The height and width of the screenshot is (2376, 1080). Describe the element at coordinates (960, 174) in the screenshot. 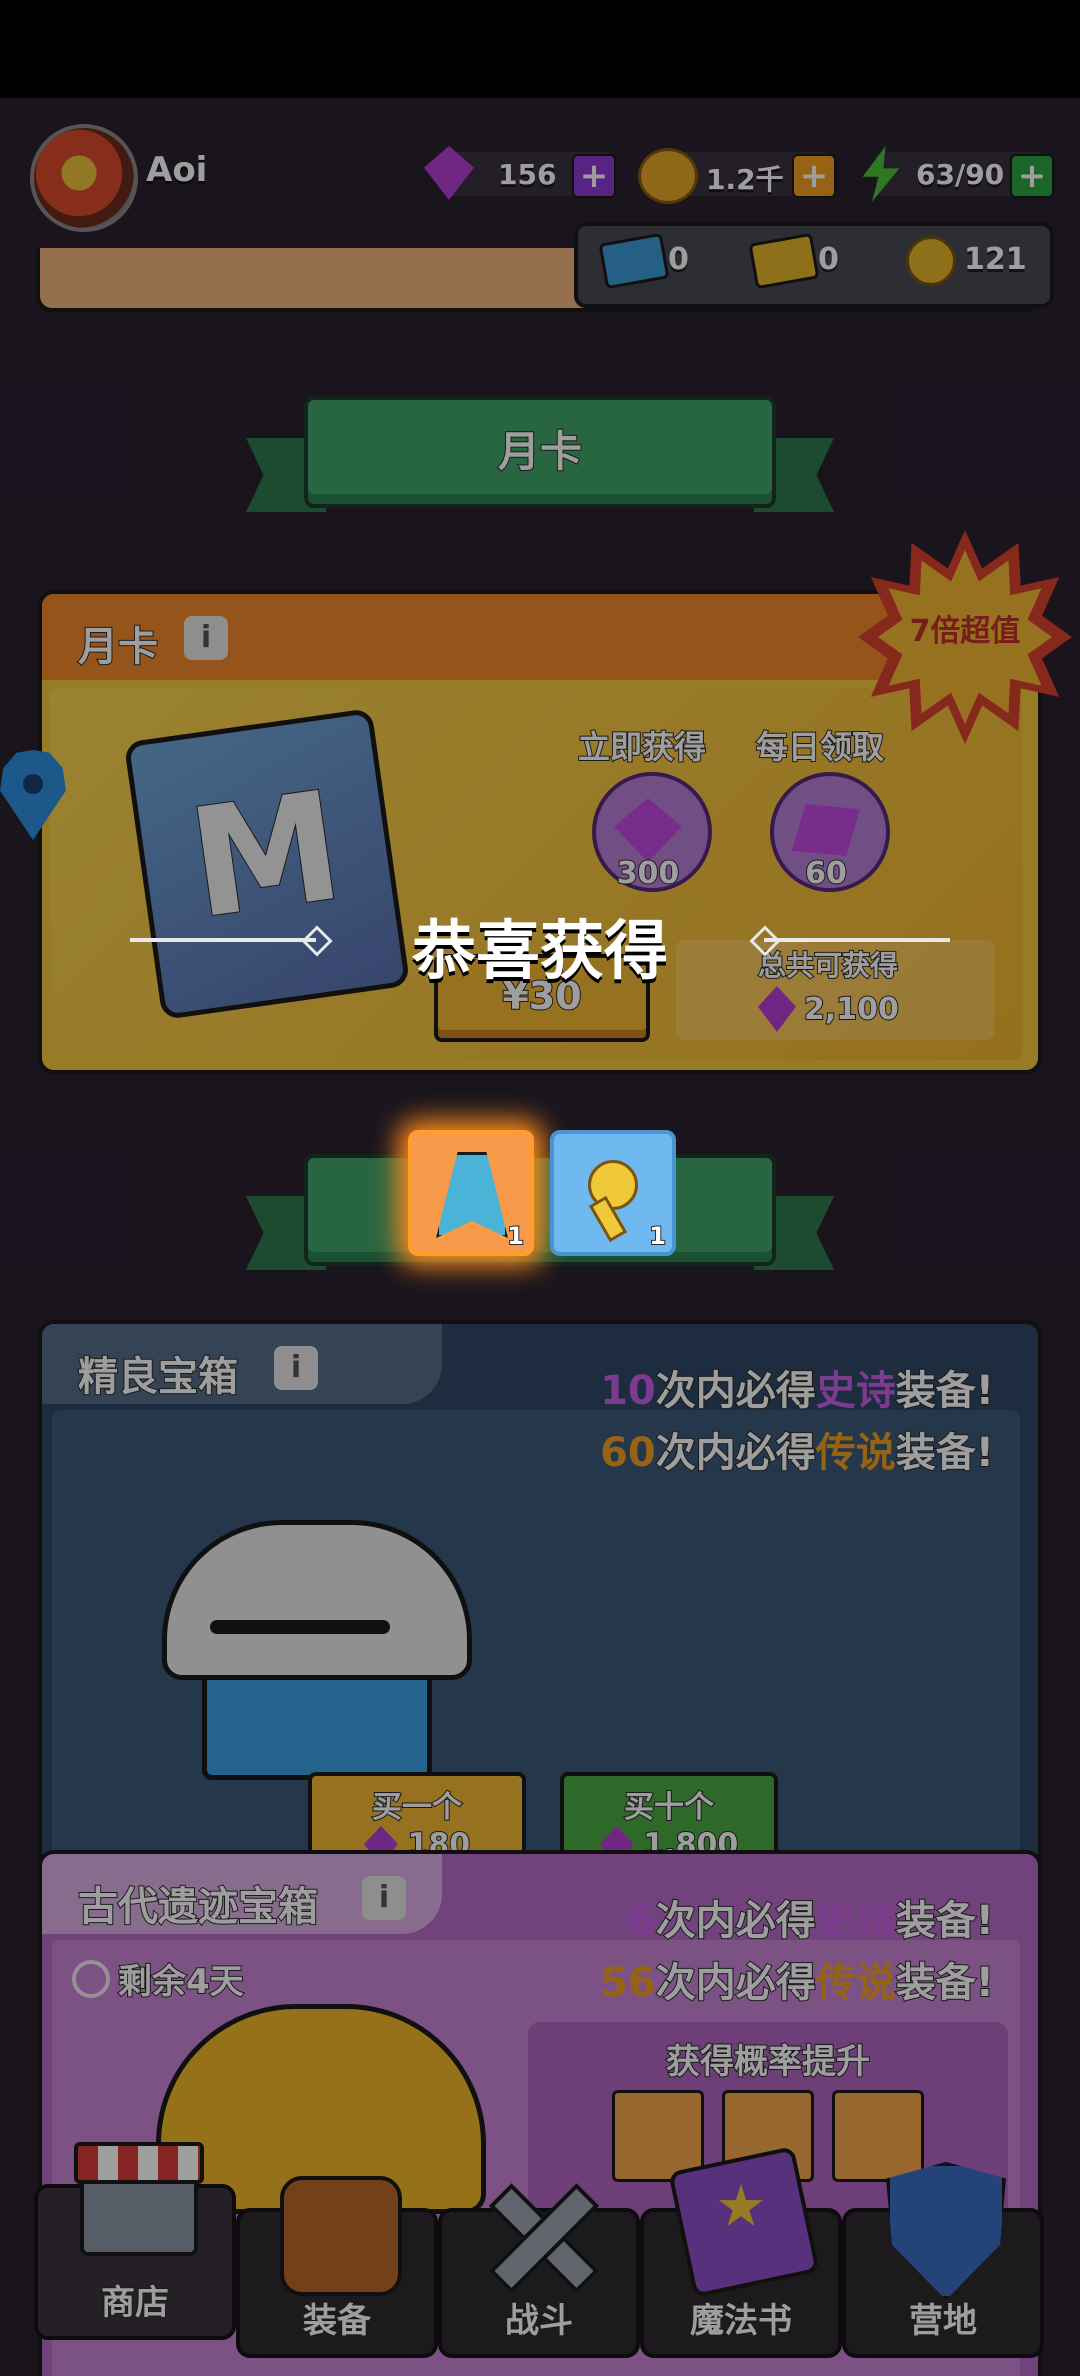

I see `energy-value: 63/90` at that location.